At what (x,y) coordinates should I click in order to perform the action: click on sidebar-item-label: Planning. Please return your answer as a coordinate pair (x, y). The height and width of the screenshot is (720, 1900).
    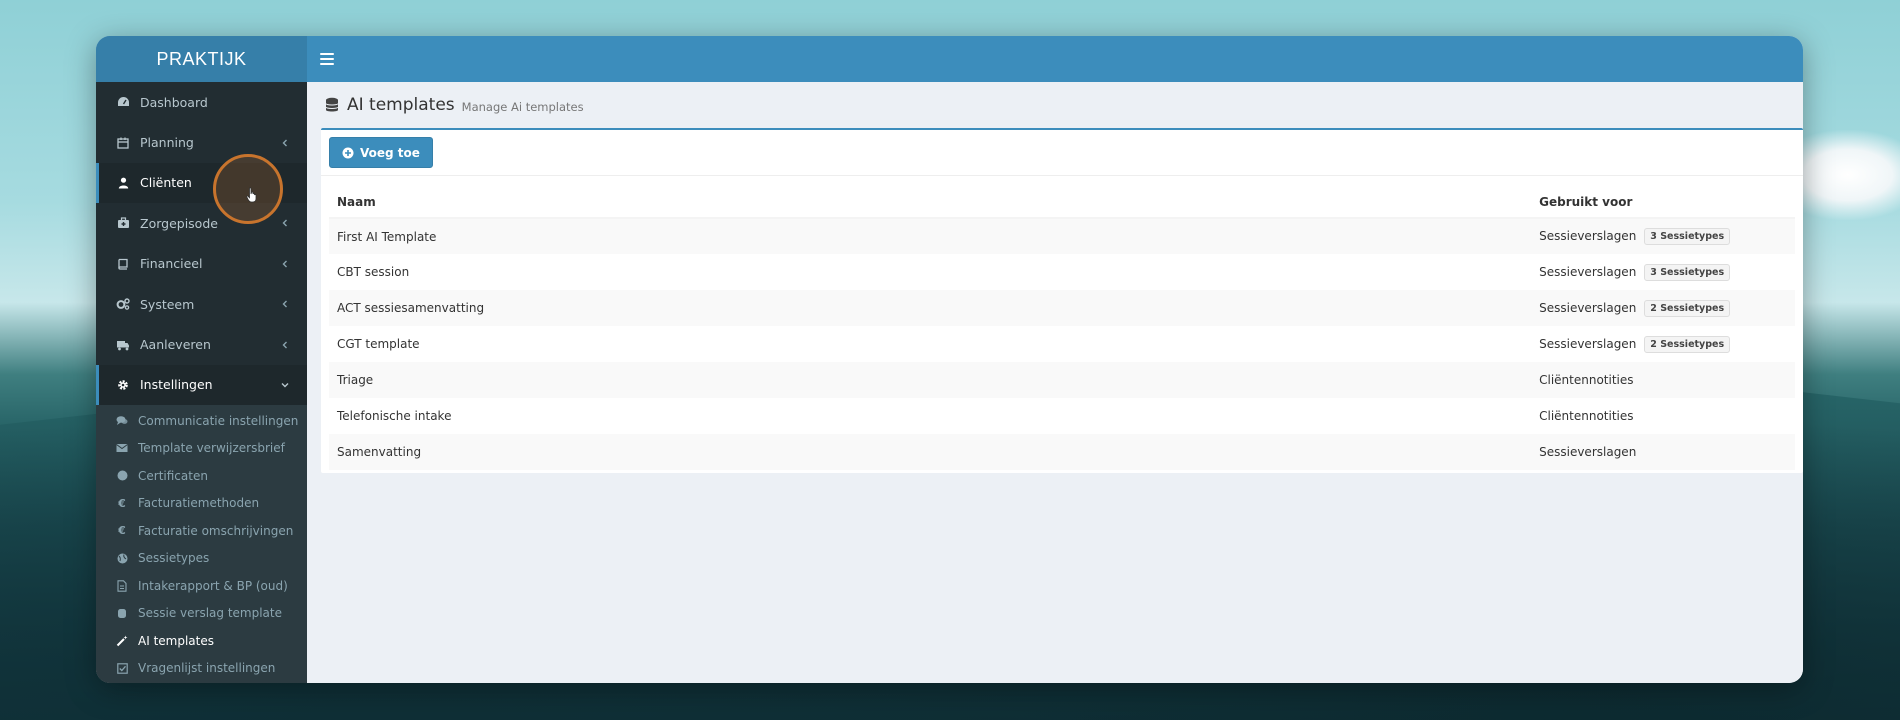
    Looking at the image, I should click on (167, 143).